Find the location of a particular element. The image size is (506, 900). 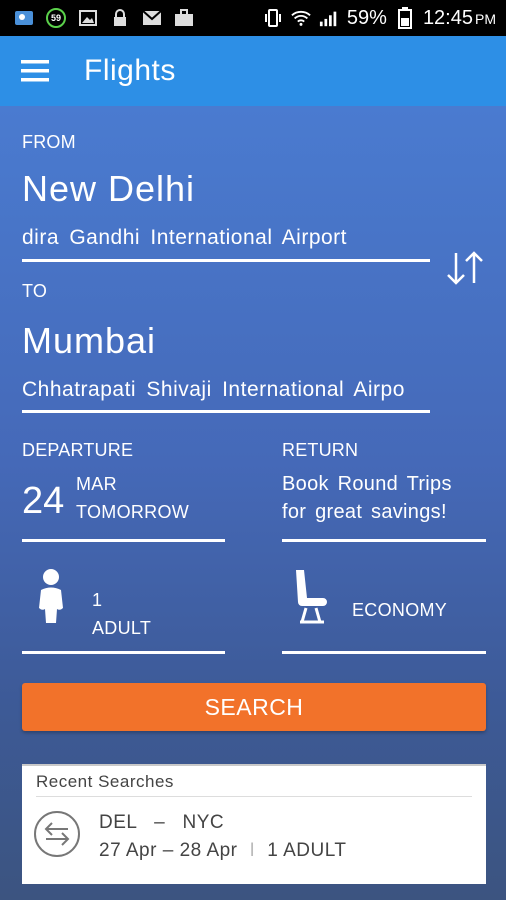

departure-relative: TOMORROW is located at coordinates (133, 512).